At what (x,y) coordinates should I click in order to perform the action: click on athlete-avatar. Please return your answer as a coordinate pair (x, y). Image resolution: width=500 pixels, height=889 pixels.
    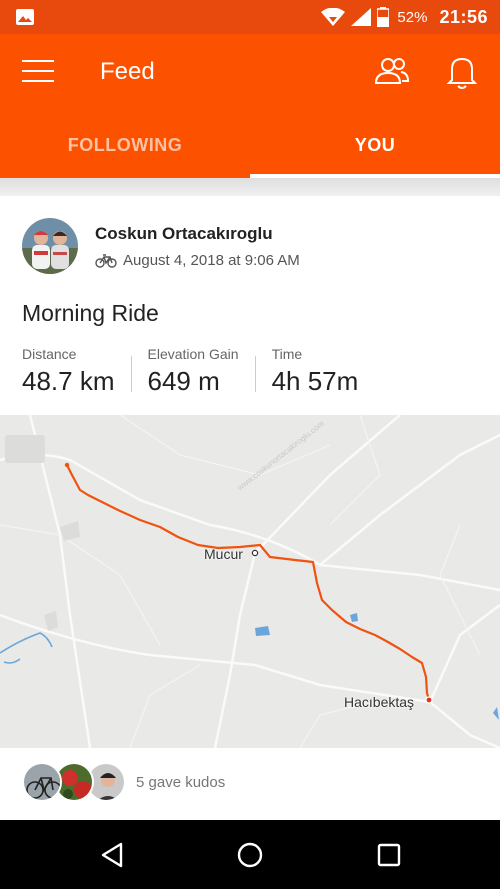
    Looking at the image, I should click on (50, 246).